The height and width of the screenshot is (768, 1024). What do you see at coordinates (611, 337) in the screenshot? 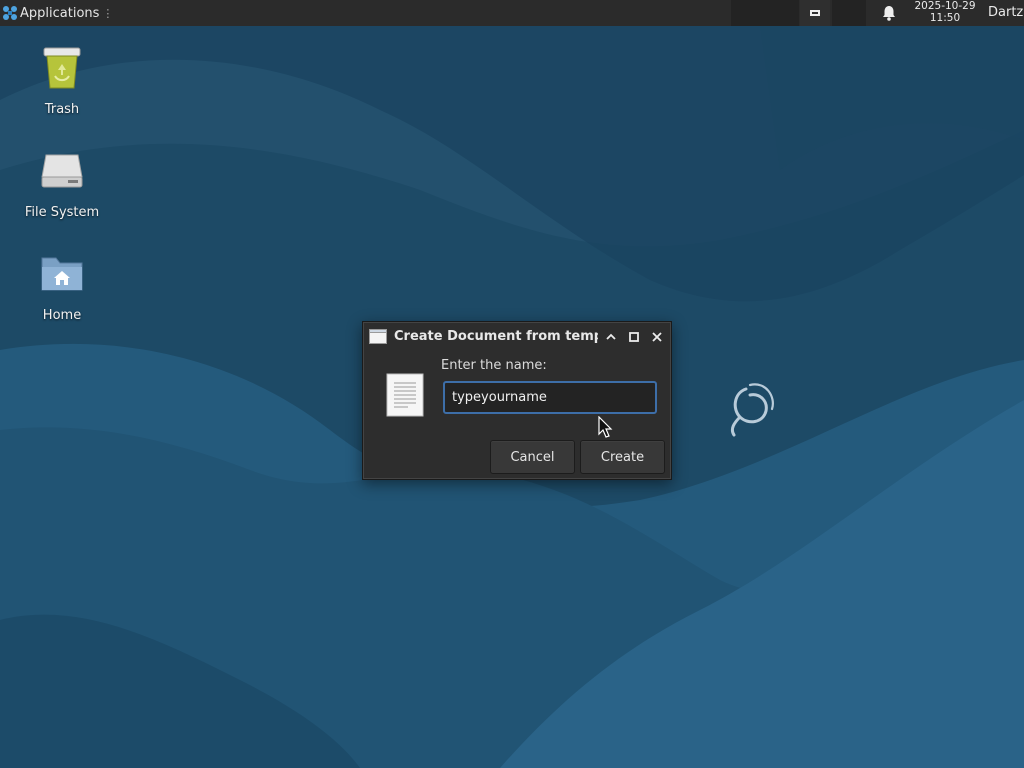
I see `shade-chevron-up-icon` at bounding box center [611, 337].